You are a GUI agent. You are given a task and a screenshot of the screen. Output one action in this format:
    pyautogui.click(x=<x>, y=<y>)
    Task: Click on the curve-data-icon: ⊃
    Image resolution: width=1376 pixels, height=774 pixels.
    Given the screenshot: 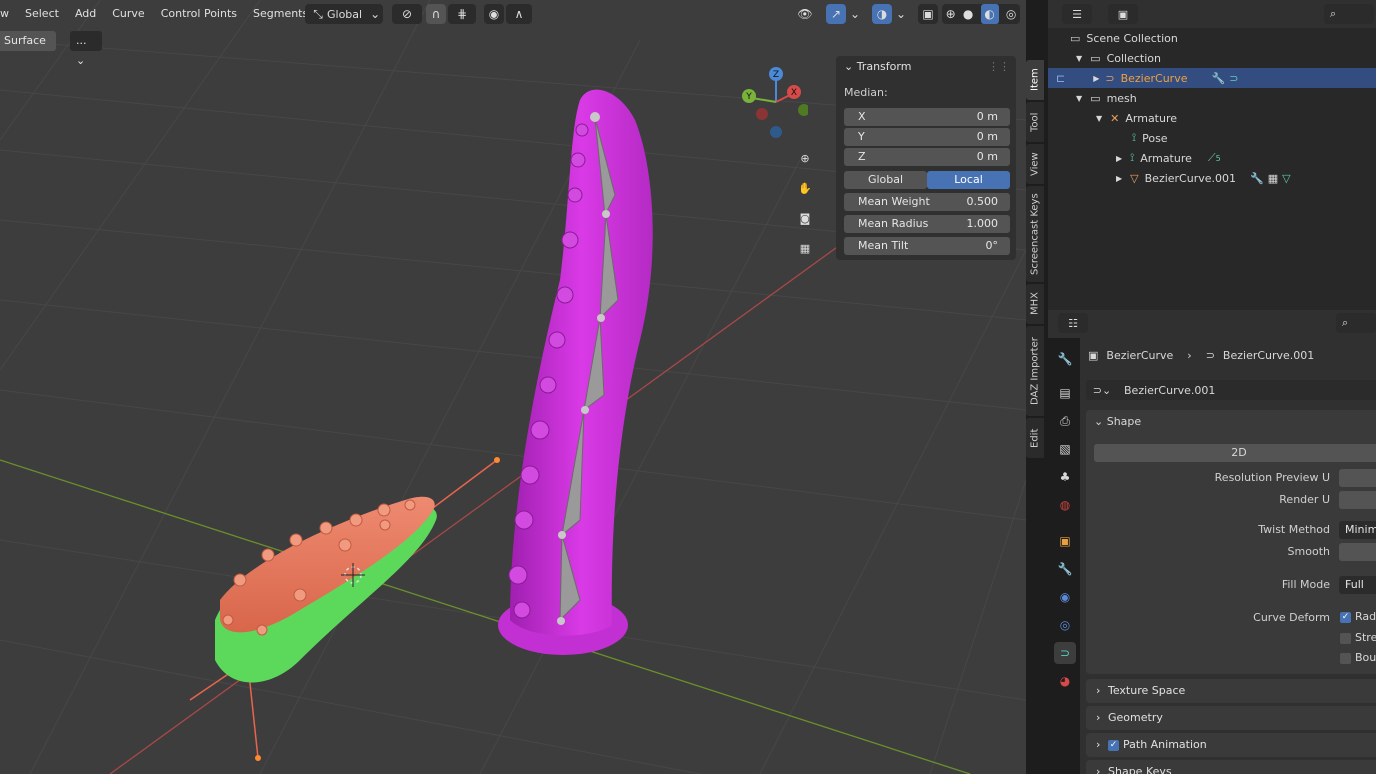 What is the action you would take?
    pyautogui.click(x=1233, y=78)
    